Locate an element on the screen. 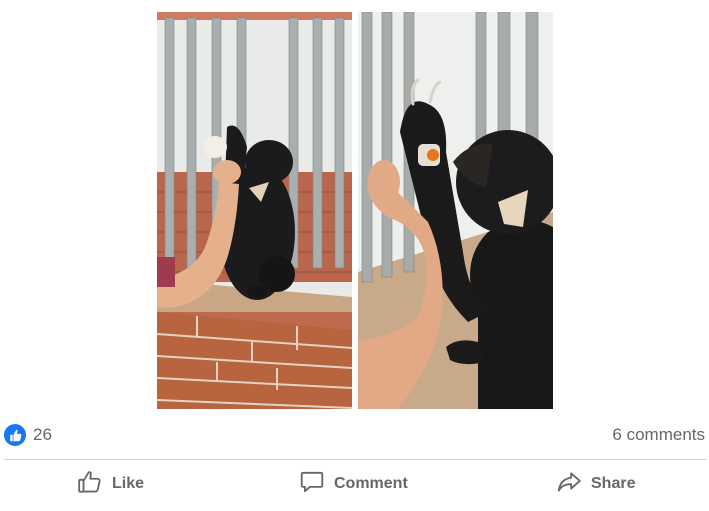 The width and height of the screenshot is (709, 511). reactions-summary: 26 is located at coordinates (28, 435).